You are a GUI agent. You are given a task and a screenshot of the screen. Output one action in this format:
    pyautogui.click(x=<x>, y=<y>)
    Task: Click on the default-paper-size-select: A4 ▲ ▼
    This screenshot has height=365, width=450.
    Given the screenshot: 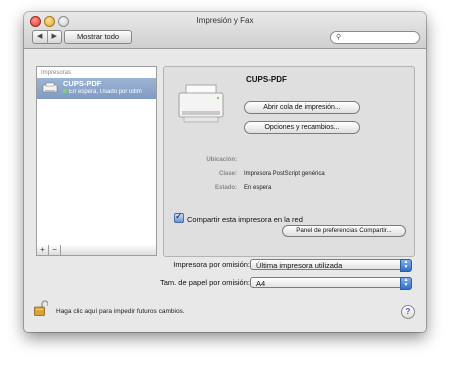 What is the action you would take?
    pyautogui.click(x=331, y=283)
    